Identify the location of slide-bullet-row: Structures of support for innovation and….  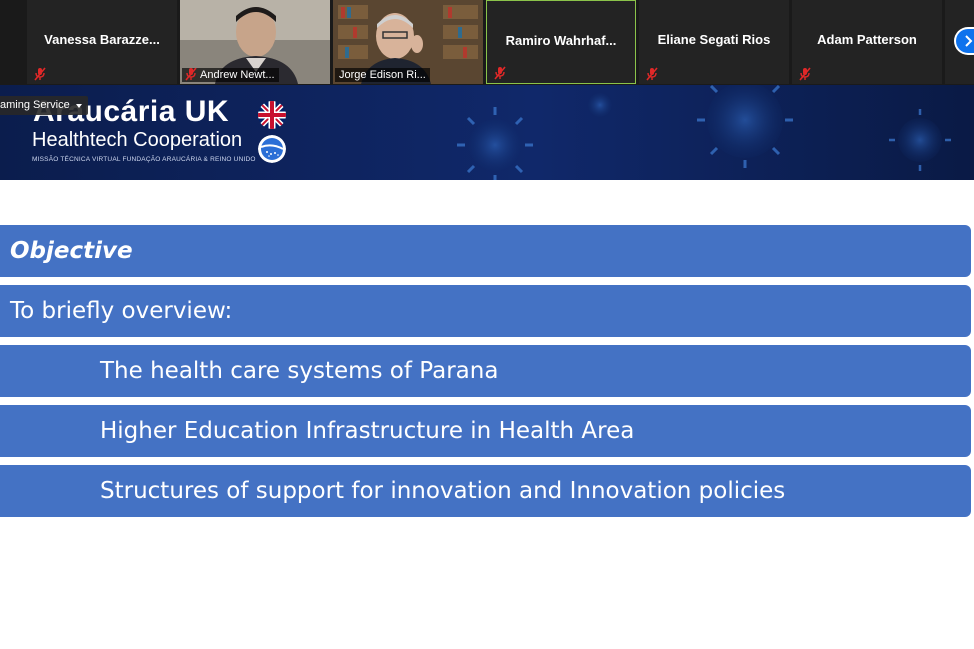
(485, 491).